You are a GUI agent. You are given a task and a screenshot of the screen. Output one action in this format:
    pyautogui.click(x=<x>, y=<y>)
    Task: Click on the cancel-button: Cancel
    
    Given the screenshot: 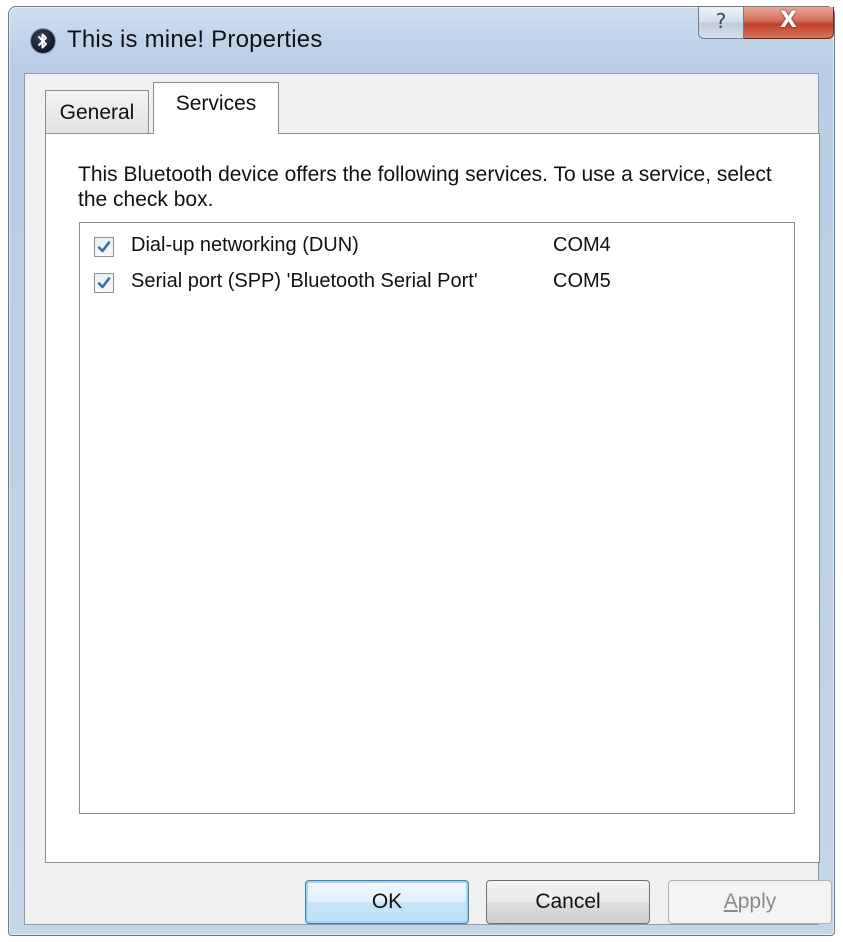 What is the action you would take?
    pyautogui.click(x=568, y=902)
    